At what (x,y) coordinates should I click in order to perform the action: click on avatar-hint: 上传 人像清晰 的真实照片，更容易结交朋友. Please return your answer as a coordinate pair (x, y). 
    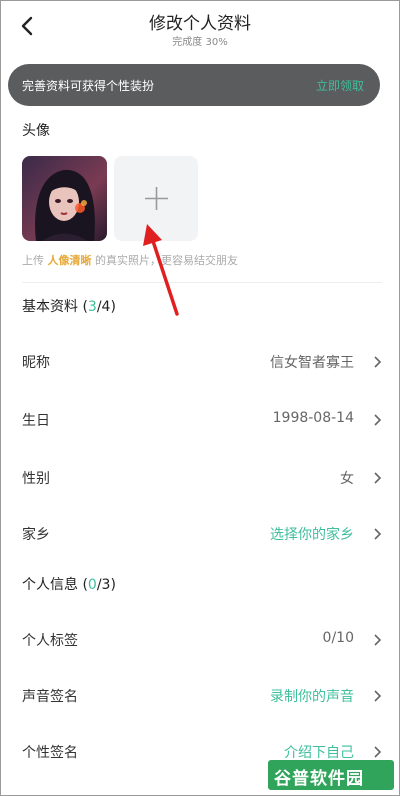
    Looking at the image, I should click on (130, 260).